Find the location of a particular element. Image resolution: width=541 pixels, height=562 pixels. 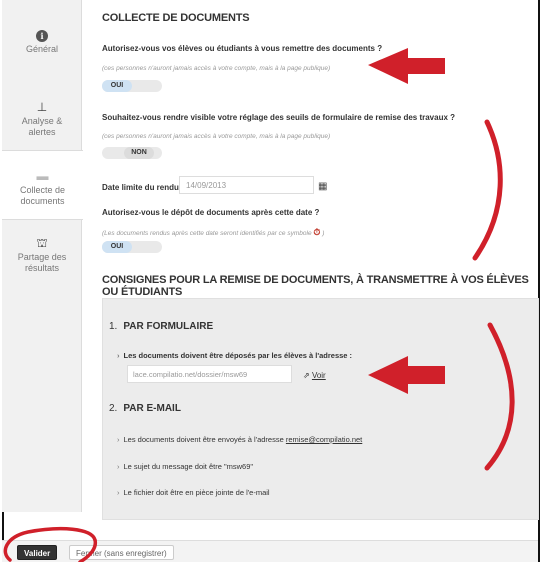

submission-url-field: lace.compilatio.net/dossier/msw69 is located at coordinates (209, 374).